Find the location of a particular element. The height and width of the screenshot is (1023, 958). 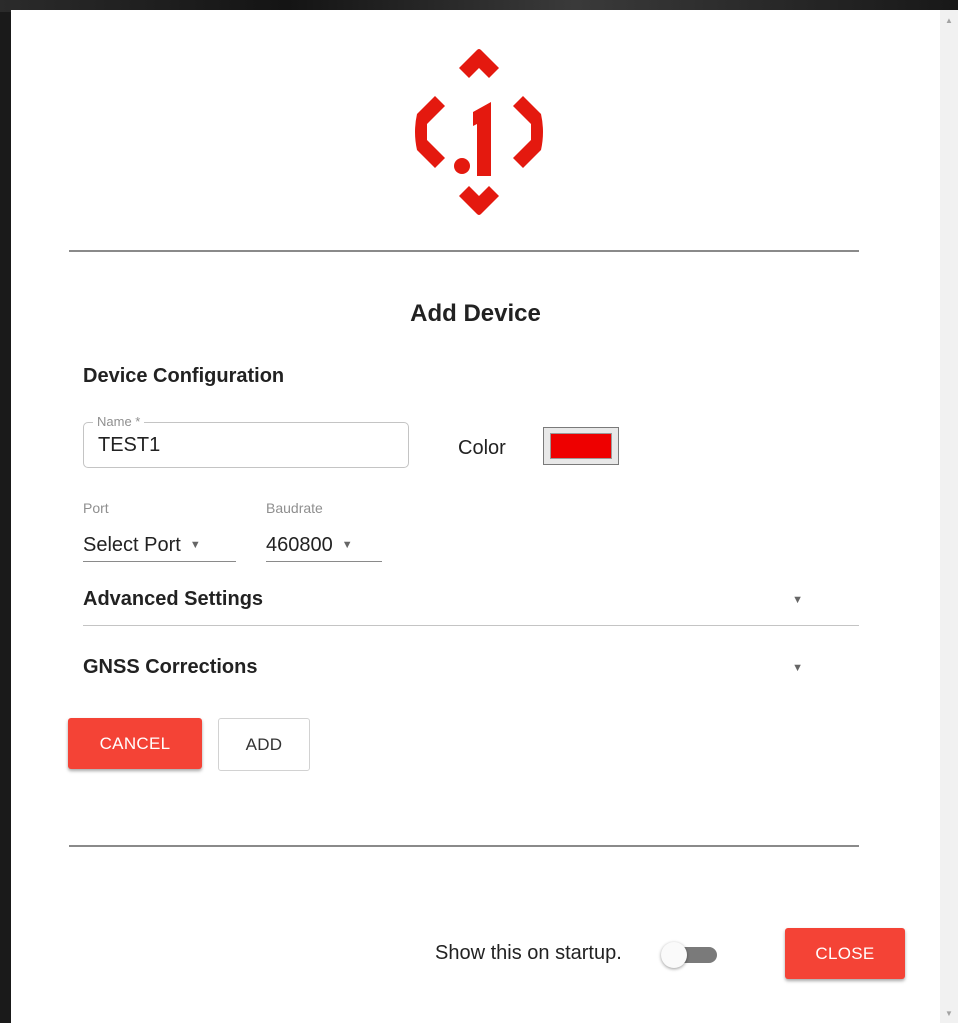

name-field-value: TEST1 is located at coordinates (129, 445).